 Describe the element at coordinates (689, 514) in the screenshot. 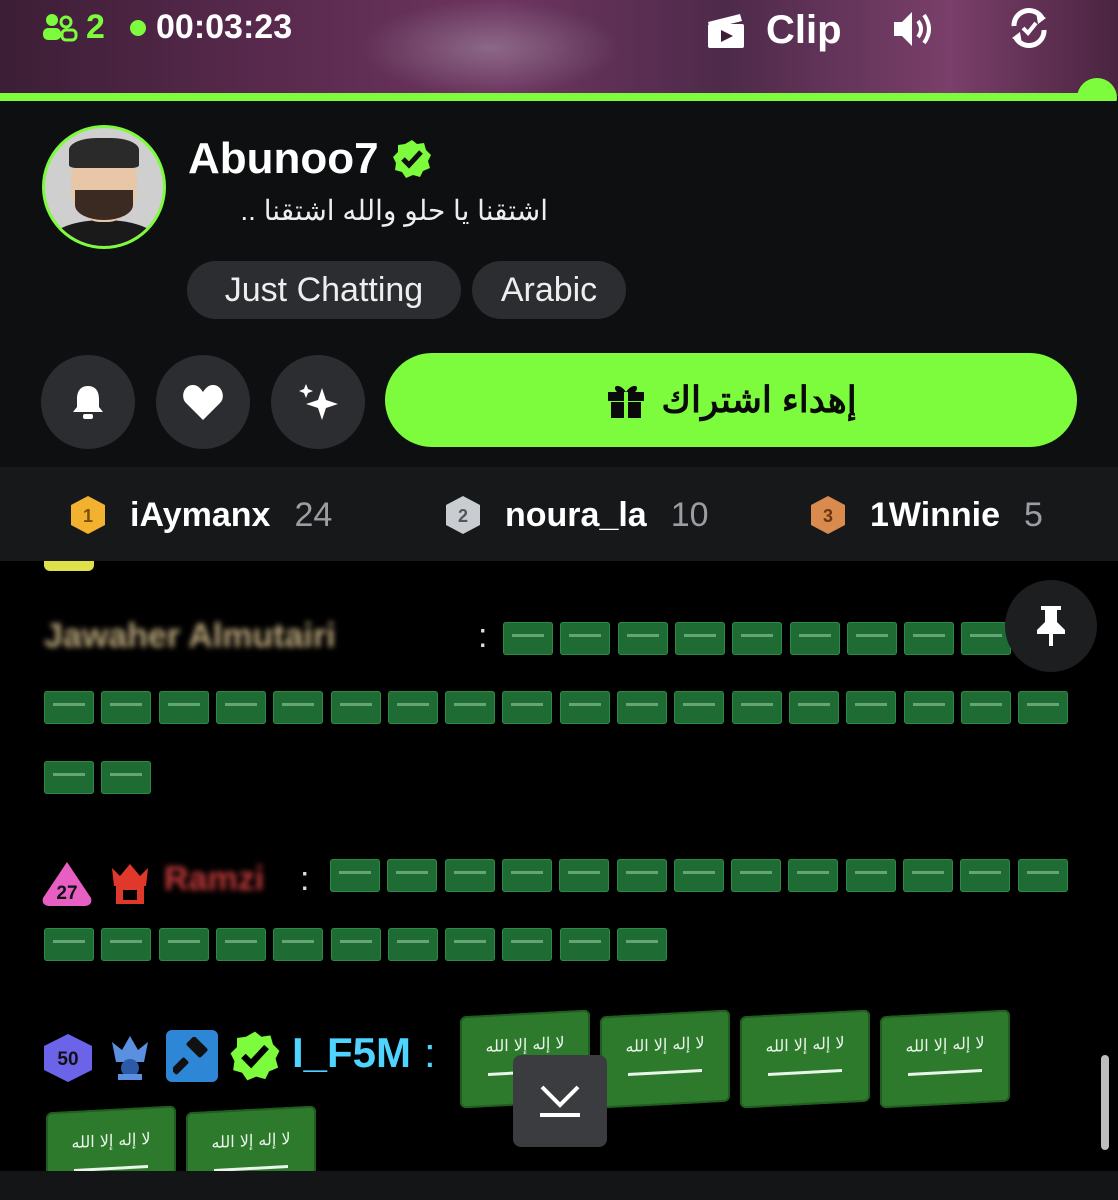

I see `leaderboard-count: 10` at that location.